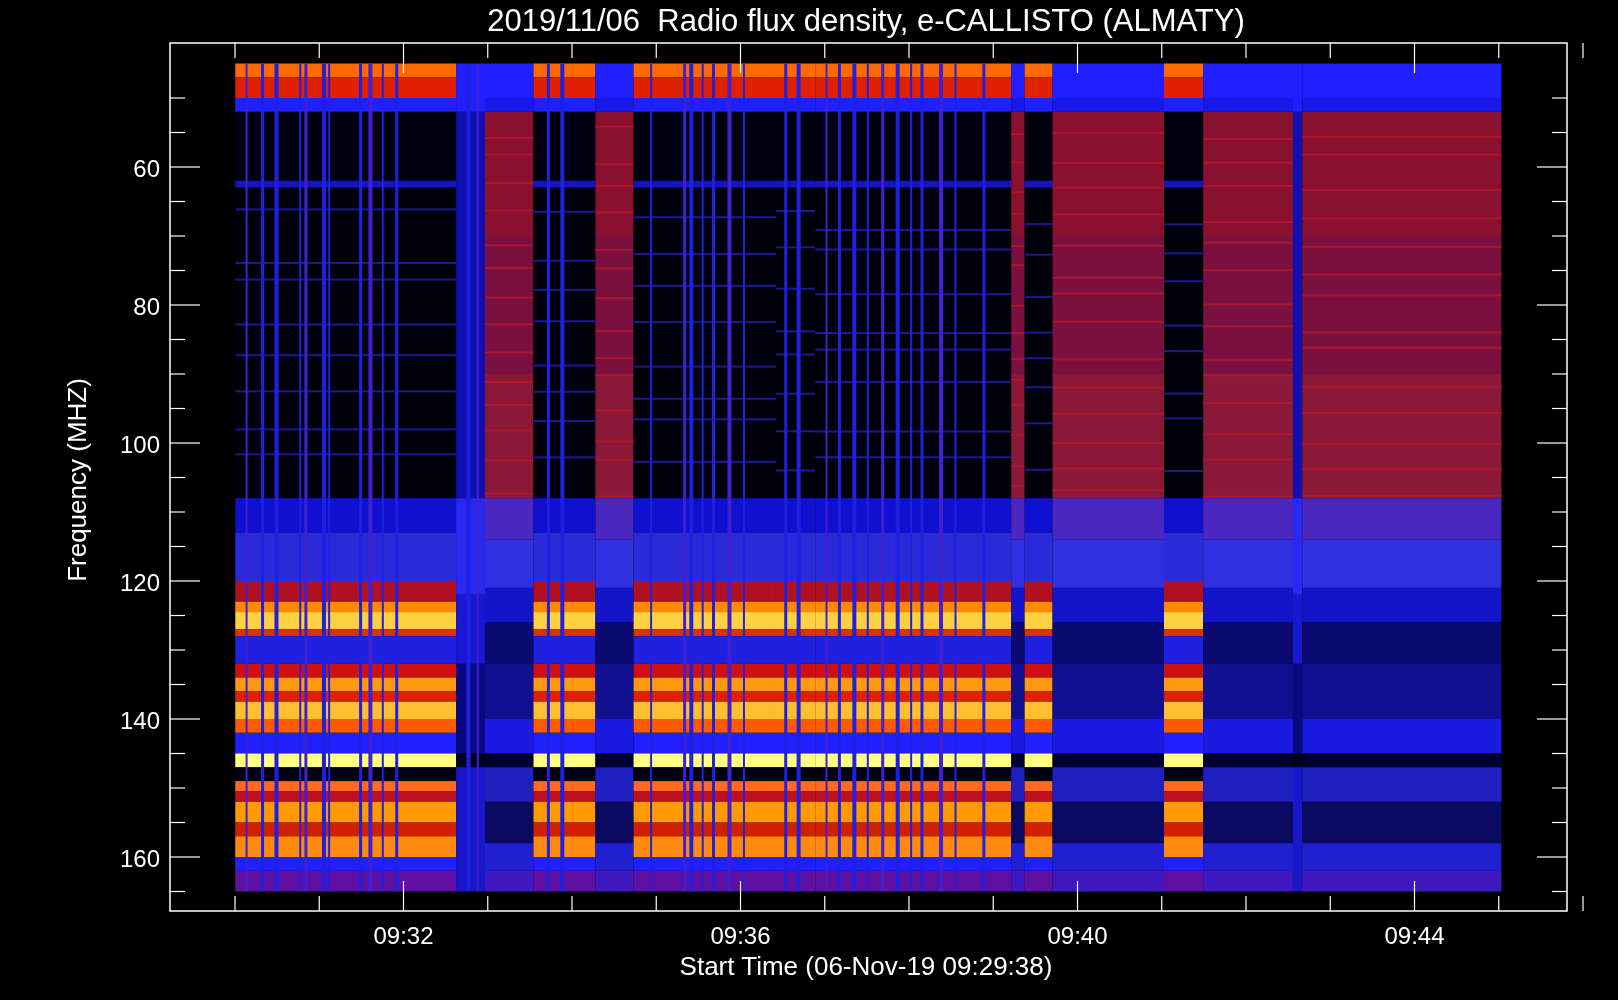  I want to click on x-tick-label: 09:44, so click(1414, 935).